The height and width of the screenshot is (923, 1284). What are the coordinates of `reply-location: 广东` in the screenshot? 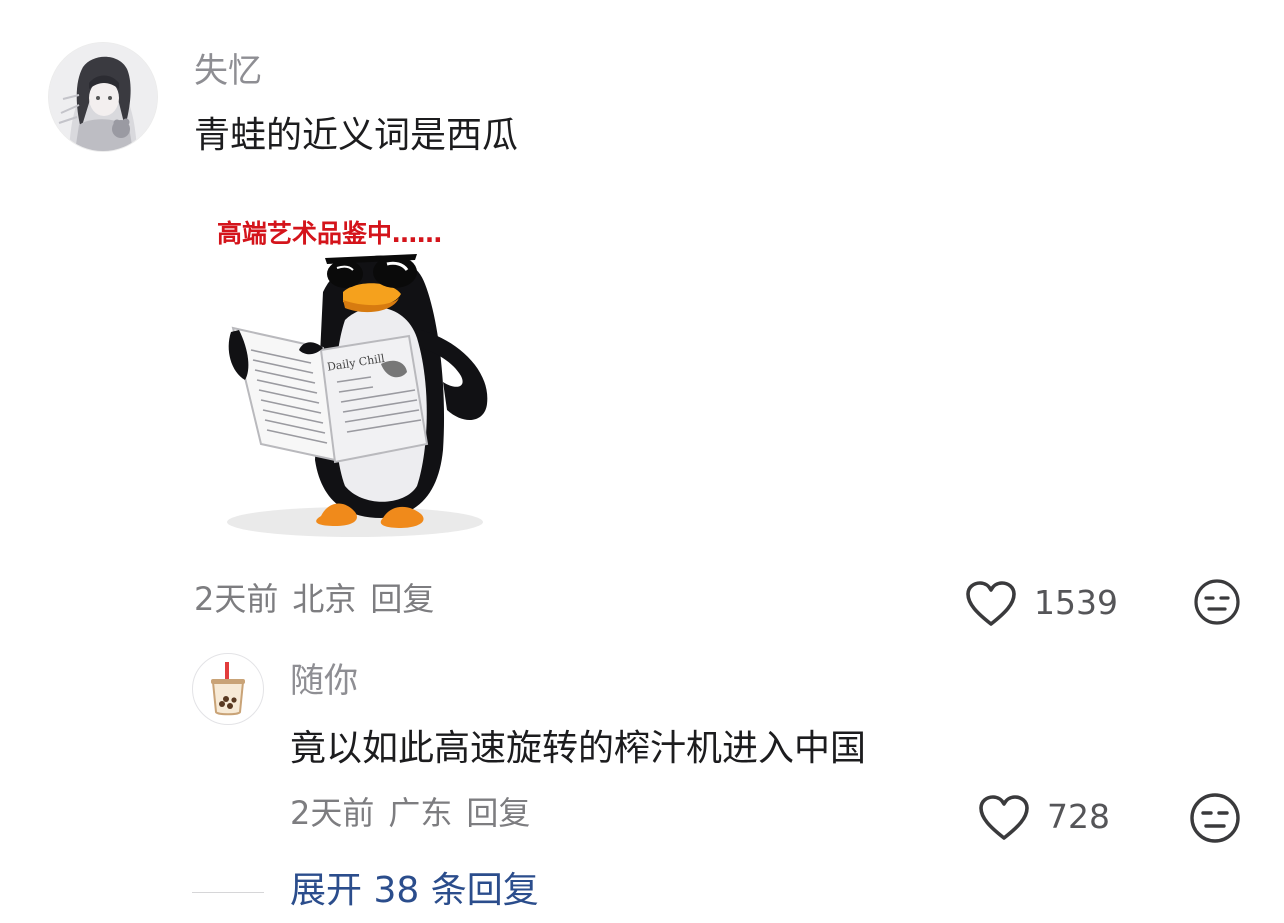 It's located at (420, 813).